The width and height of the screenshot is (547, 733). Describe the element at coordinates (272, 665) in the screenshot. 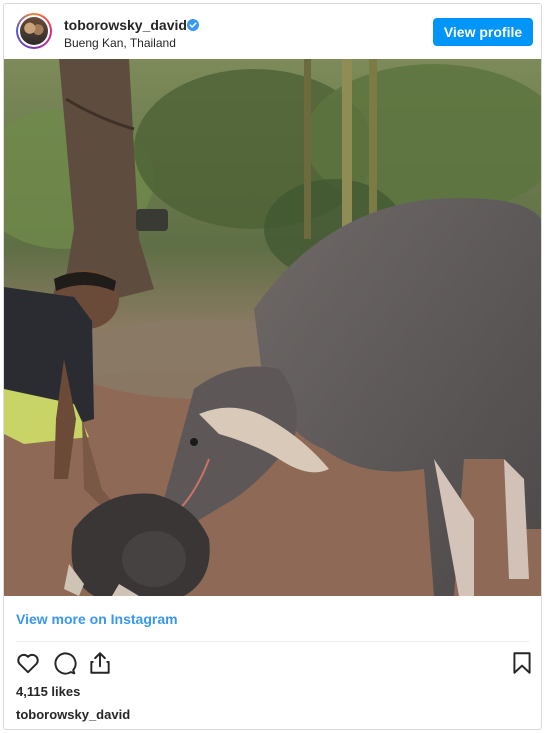

I see `action-bar` at that location.